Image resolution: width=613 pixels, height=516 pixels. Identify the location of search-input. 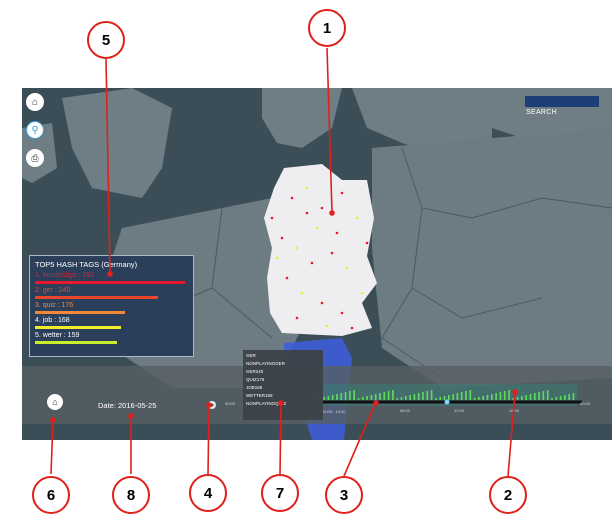
(562, 101).